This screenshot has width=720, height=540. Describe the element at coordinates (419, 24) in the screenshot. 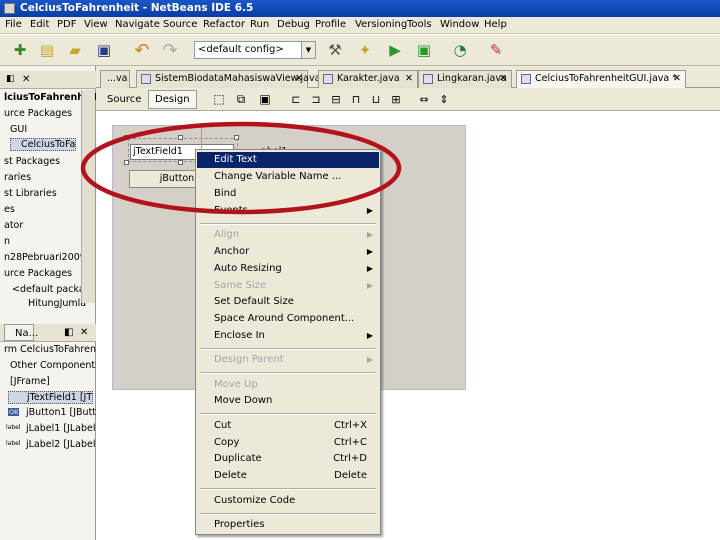

I see `menu-tools: Tools` at that location.